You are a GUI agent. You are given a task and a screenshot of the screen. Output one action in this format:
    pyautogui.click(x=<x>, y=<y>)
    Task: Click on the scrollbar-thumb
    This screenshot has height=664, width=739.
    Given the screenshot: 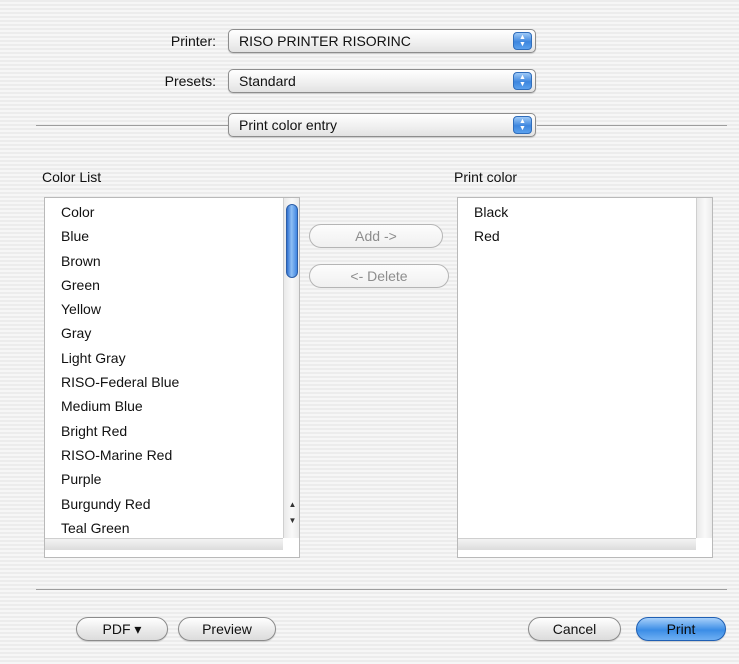 What is the action you would take?
    pyautogui.click(x=292, y=241)
    